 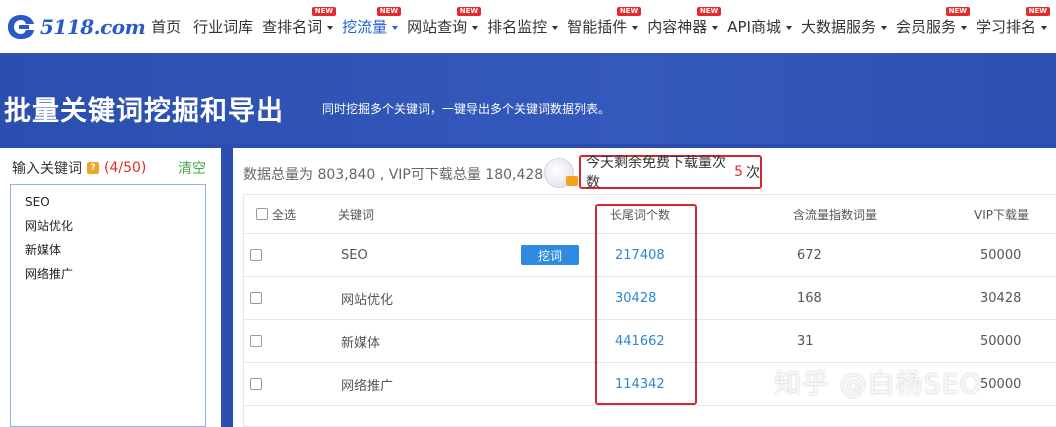 What do you see at coordinates (125, 168) in the screenshot?
I see `keyword-count: (4/50)` at bounding box center [125, 168].